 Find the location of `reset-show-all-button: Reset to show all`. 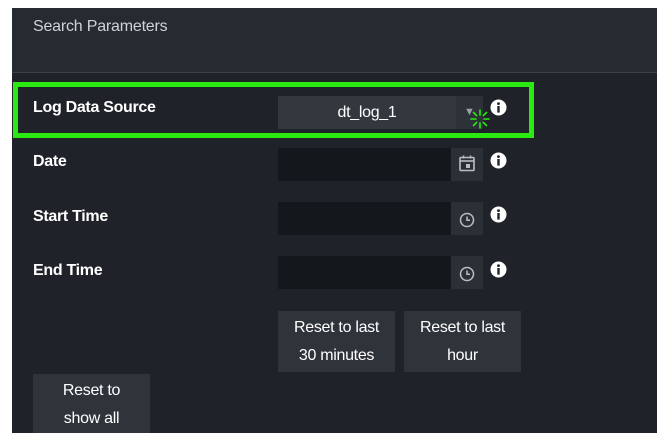

reset-show-all-button: Reset to show all is located at coordinates (91, 403).